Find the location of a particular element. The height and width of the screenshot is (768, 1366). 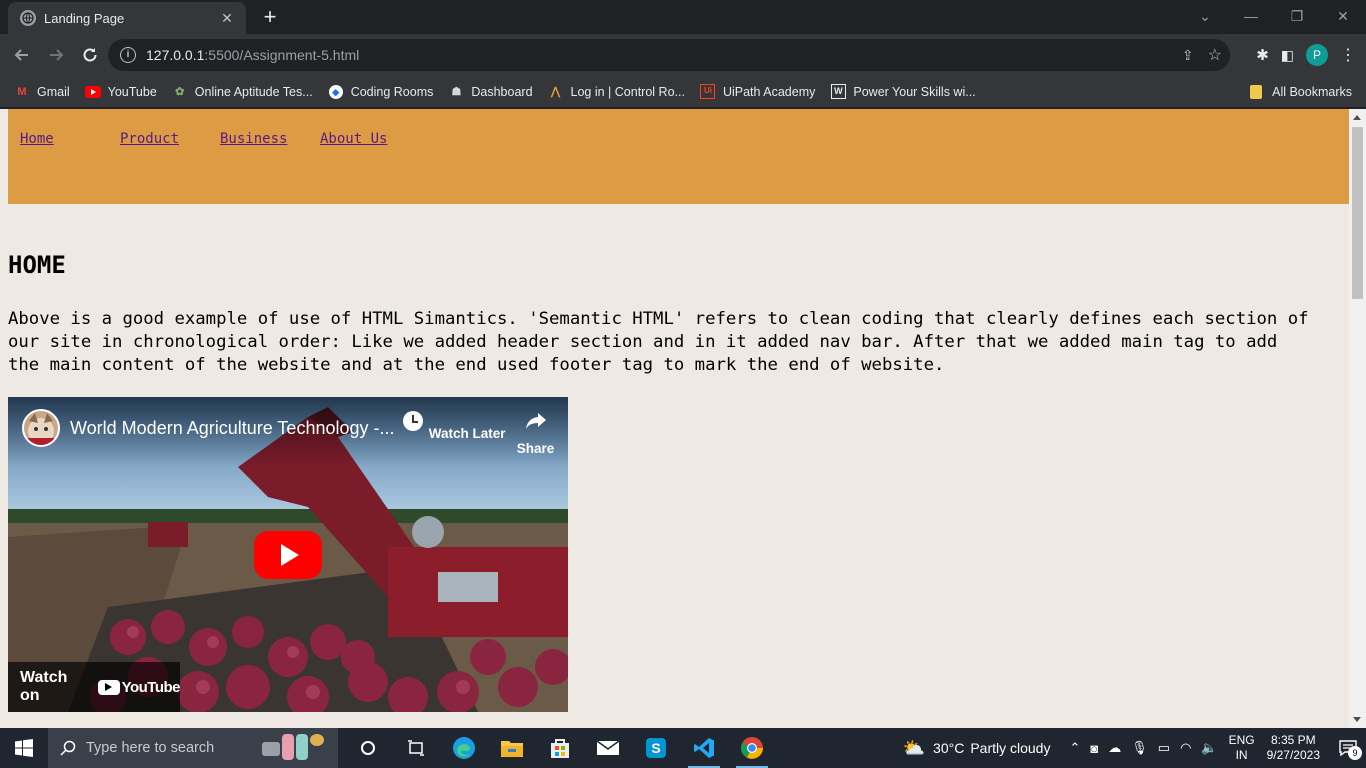

wifi-icon: ◠ is located at coordinates (1185, 748).